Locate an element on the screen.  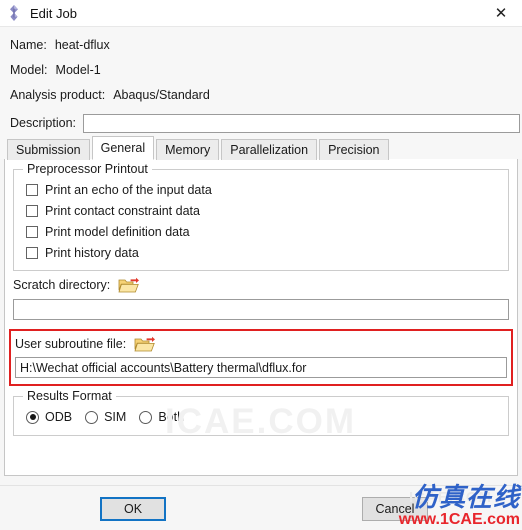
analysis-product-value: Abaqus/Standard is located at coordinates (161, 94).